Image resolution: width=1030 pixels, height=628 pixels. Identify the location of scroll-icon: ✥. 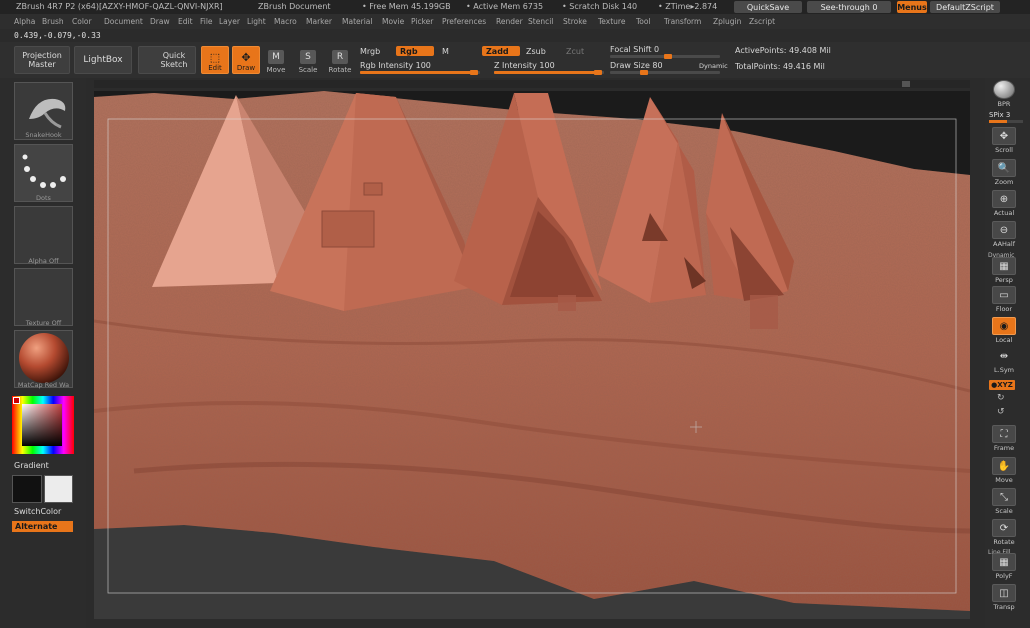
(1004, 136).